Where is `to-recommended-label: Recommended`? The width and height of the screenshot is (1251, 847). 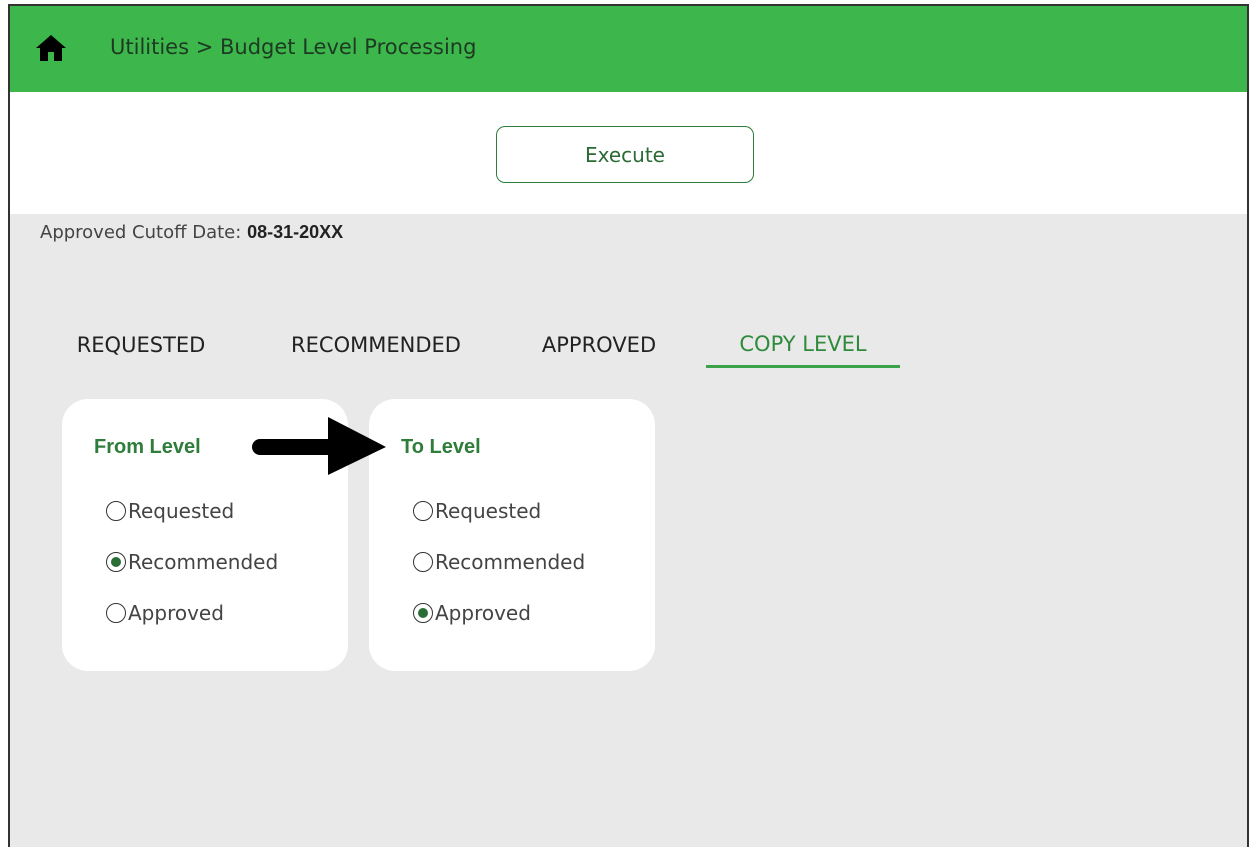 to-recommended-label: Recommended is located at coordinates (510, 562).